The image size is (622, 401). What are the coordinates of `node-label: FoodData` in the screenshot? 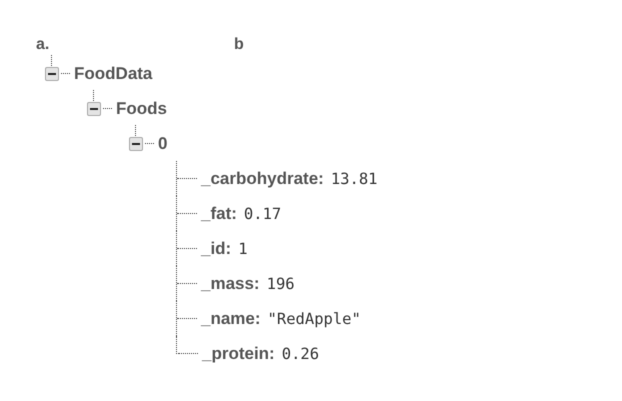 It's located at (113, 74).